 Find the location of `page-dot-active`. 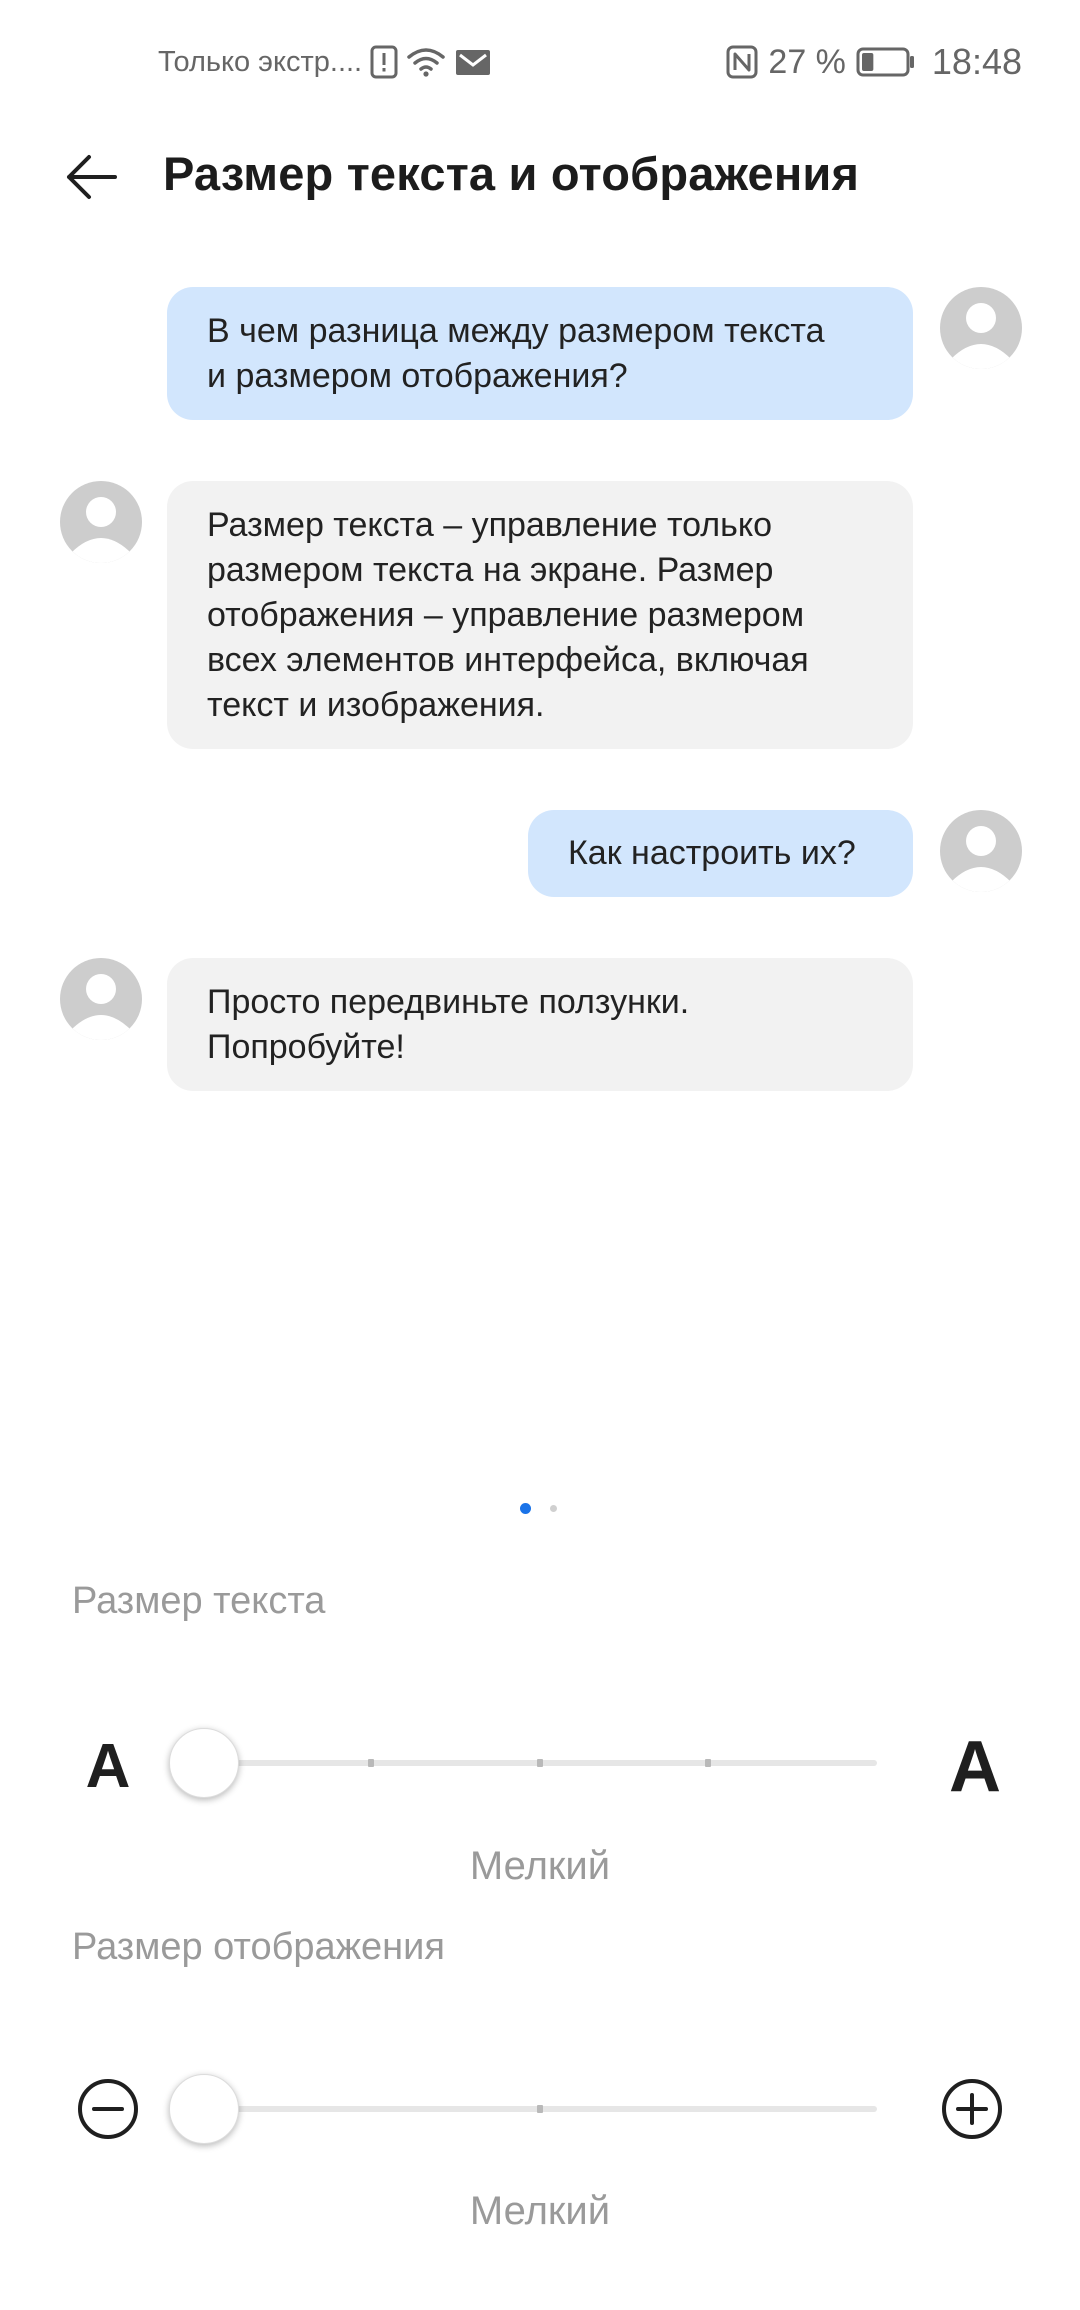

page-dot-active is located at coordinates (525, 1508).